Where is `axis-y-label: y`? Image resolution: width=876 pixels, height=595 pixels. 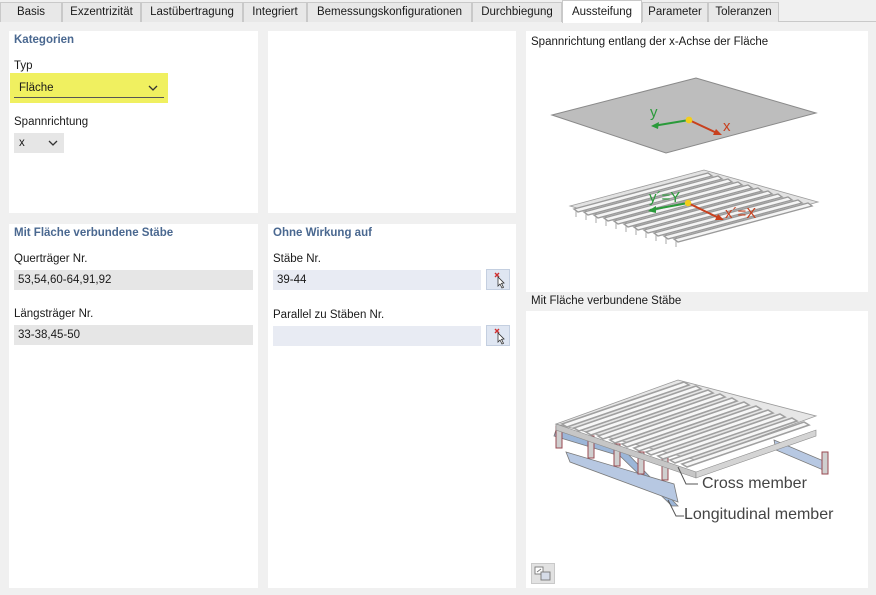 axis-y-label: y is located at coordinates (654, 112).